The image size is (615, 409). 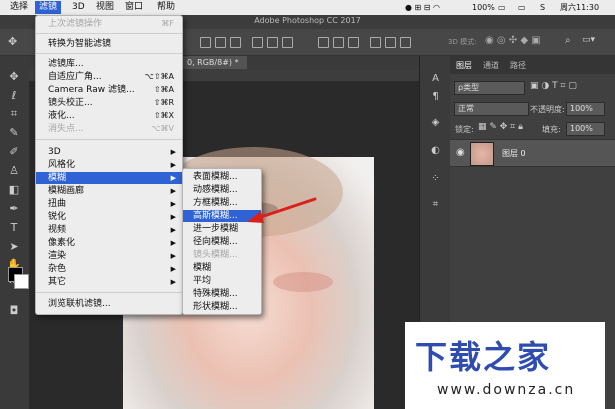 I want to click on menu-item-distort: 扭曲 ▶, so click(x=109, y=204).